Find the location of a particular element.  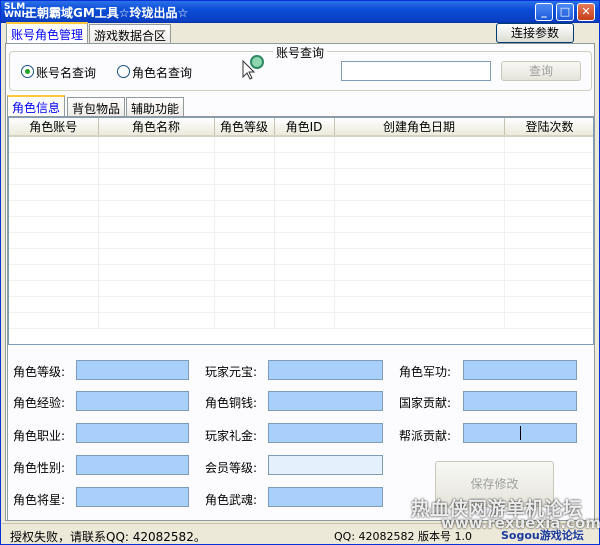

radio-account-name-label: 账号名查询 is located at coordinates (66, 72).